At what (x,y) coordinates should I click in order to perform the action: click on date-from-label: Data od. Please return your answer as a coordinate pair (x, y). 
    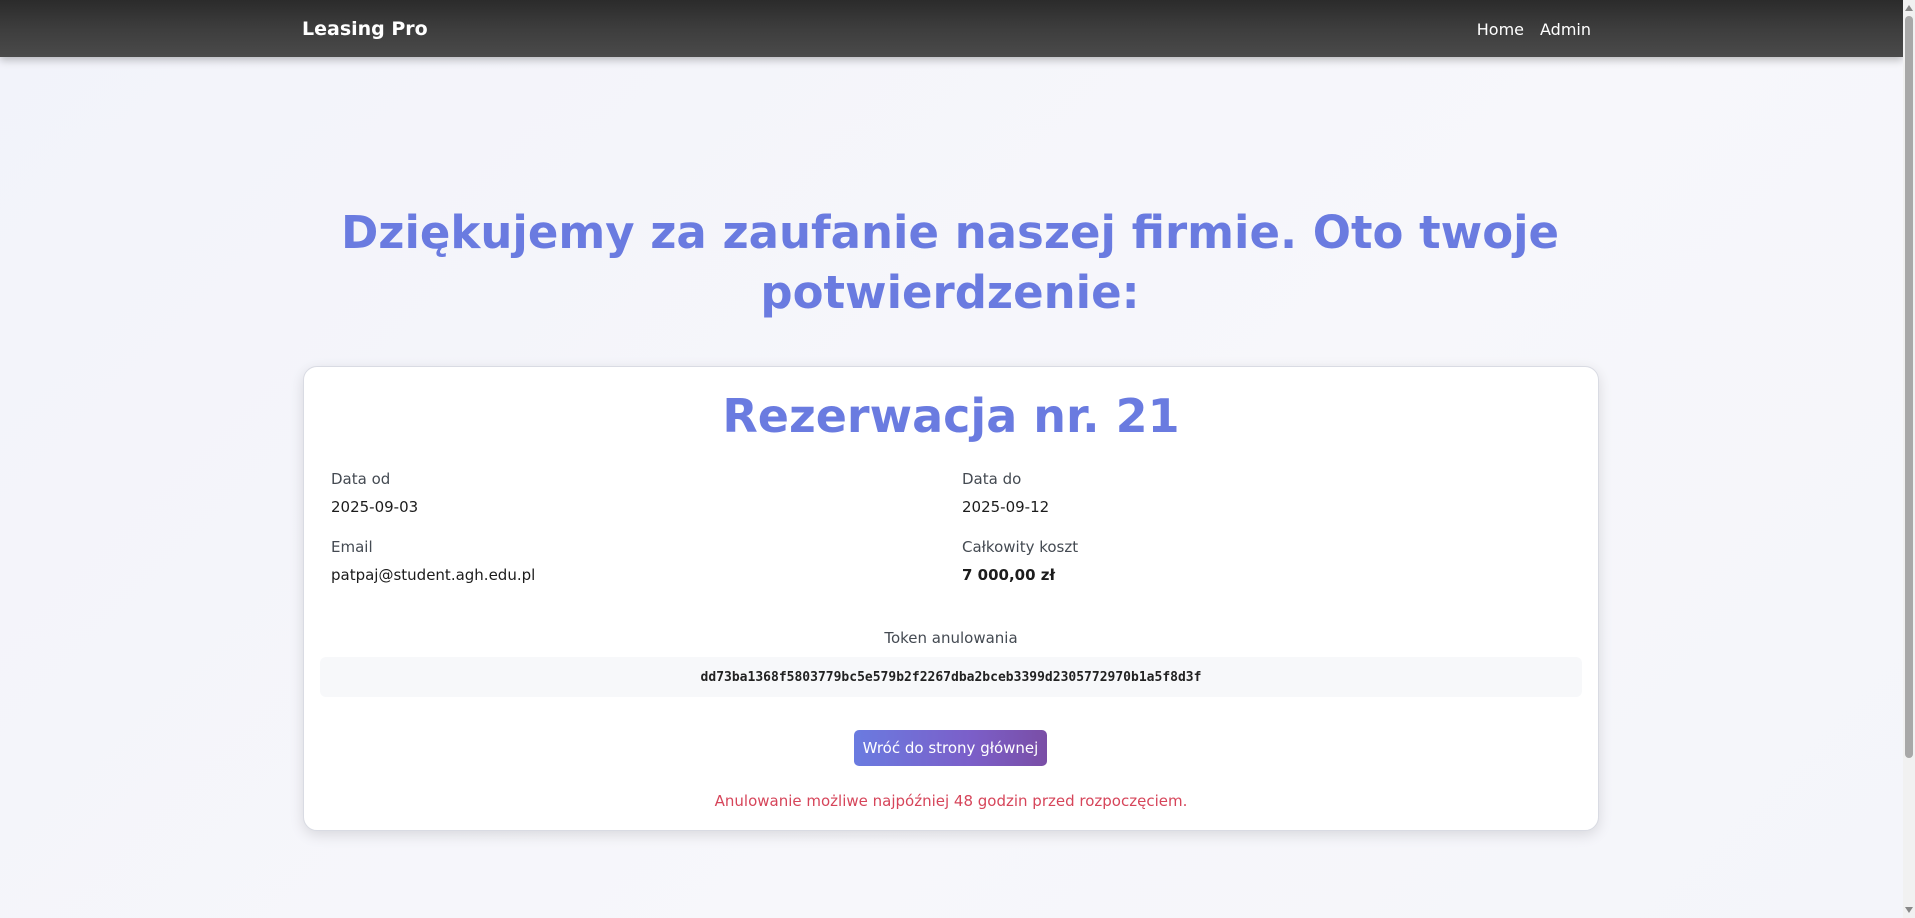
    Looking at the image, I should click on (361, 479).